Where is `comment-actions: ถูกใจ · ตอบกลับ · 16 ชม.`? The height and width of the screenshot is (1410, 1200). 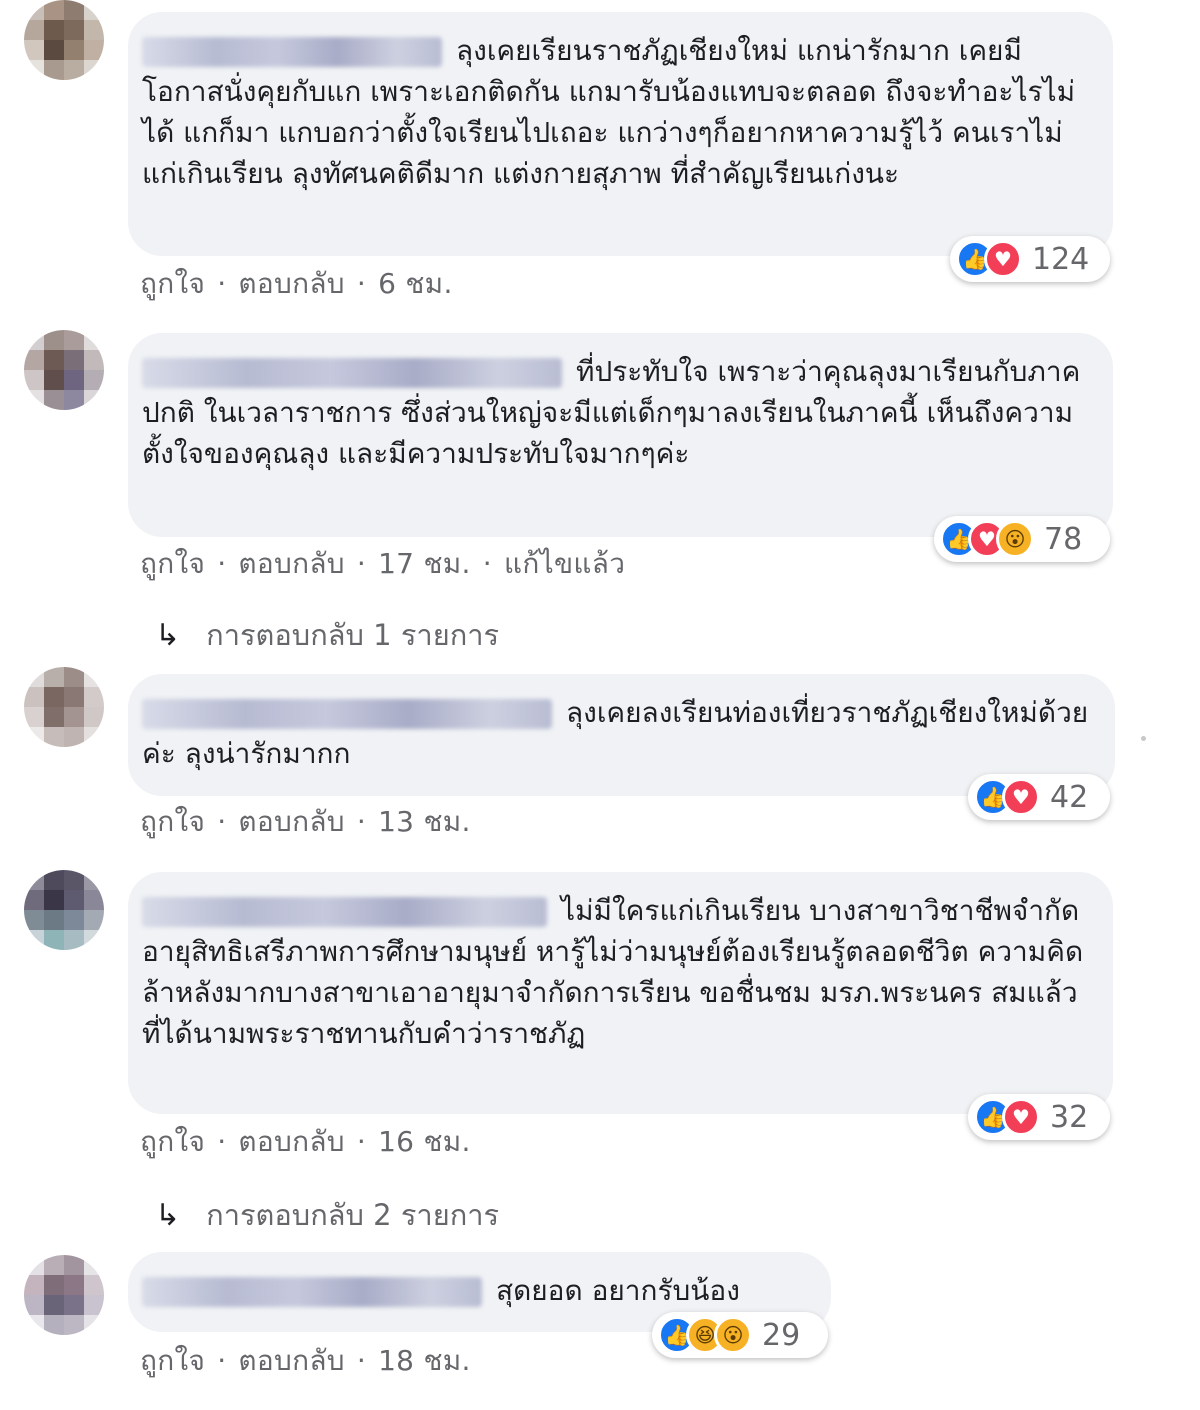 comment-actions: ถูกใจ · ตอบกลับ · 16 ชม. is located at coordinates (305, 1142).